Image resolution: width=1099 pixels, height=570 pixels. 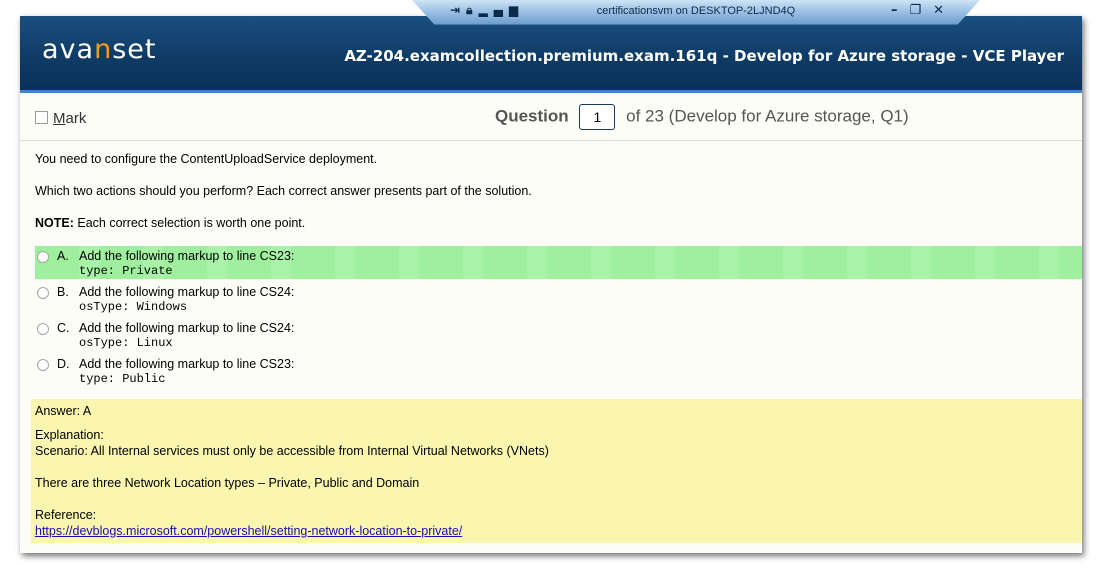 I want to click on option-code: osType: Linux, so click(x=126, y=343).